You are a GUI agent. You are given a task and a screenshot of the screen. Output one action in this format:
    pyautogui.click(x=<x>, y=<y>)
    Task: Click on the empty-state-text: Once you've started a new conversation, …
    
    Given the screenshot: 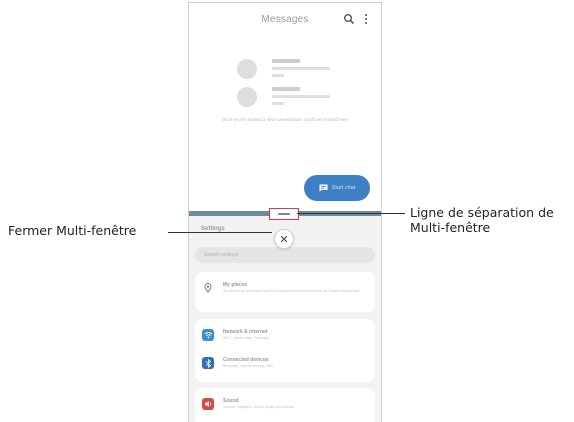 What is the action you would take?
    pyautogui.click(x=285, y=119)
    